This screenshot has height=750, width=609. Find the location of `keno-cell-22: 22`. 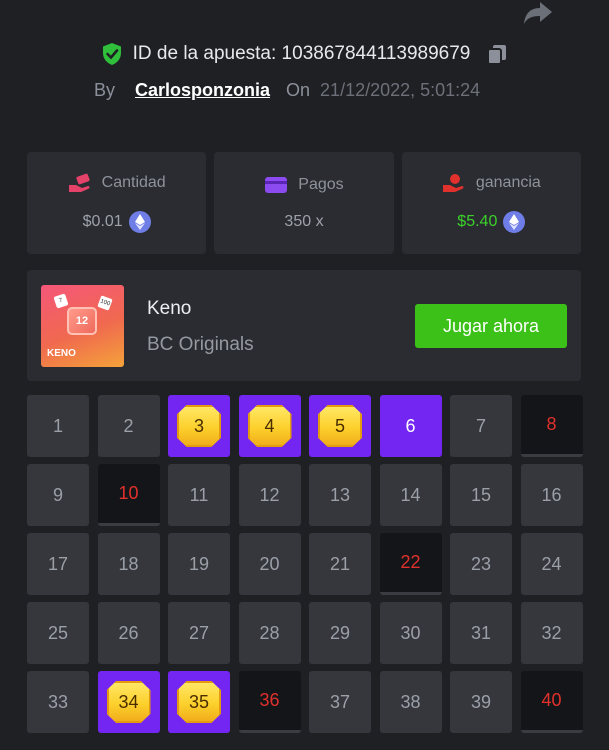

keno-cell-22: 22 is located at coordinates (410, 564).